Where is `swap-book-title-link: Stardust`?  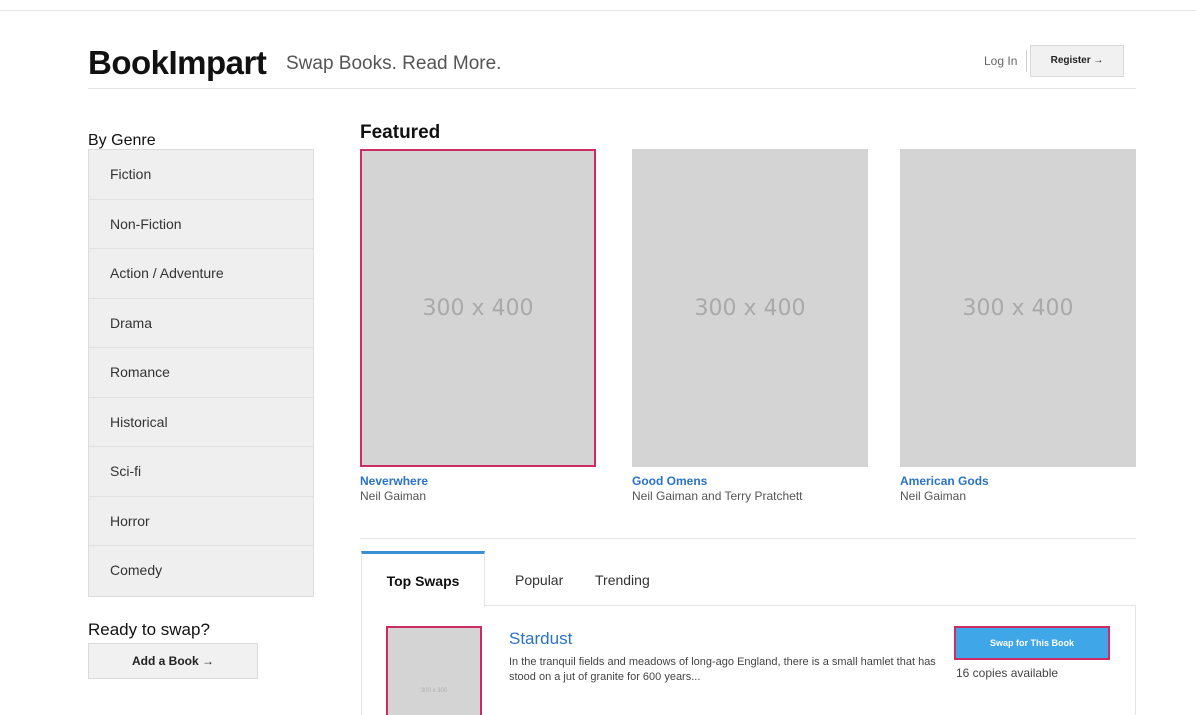
swap-book-title-link: Stardust is located at coordinates (540, 639).